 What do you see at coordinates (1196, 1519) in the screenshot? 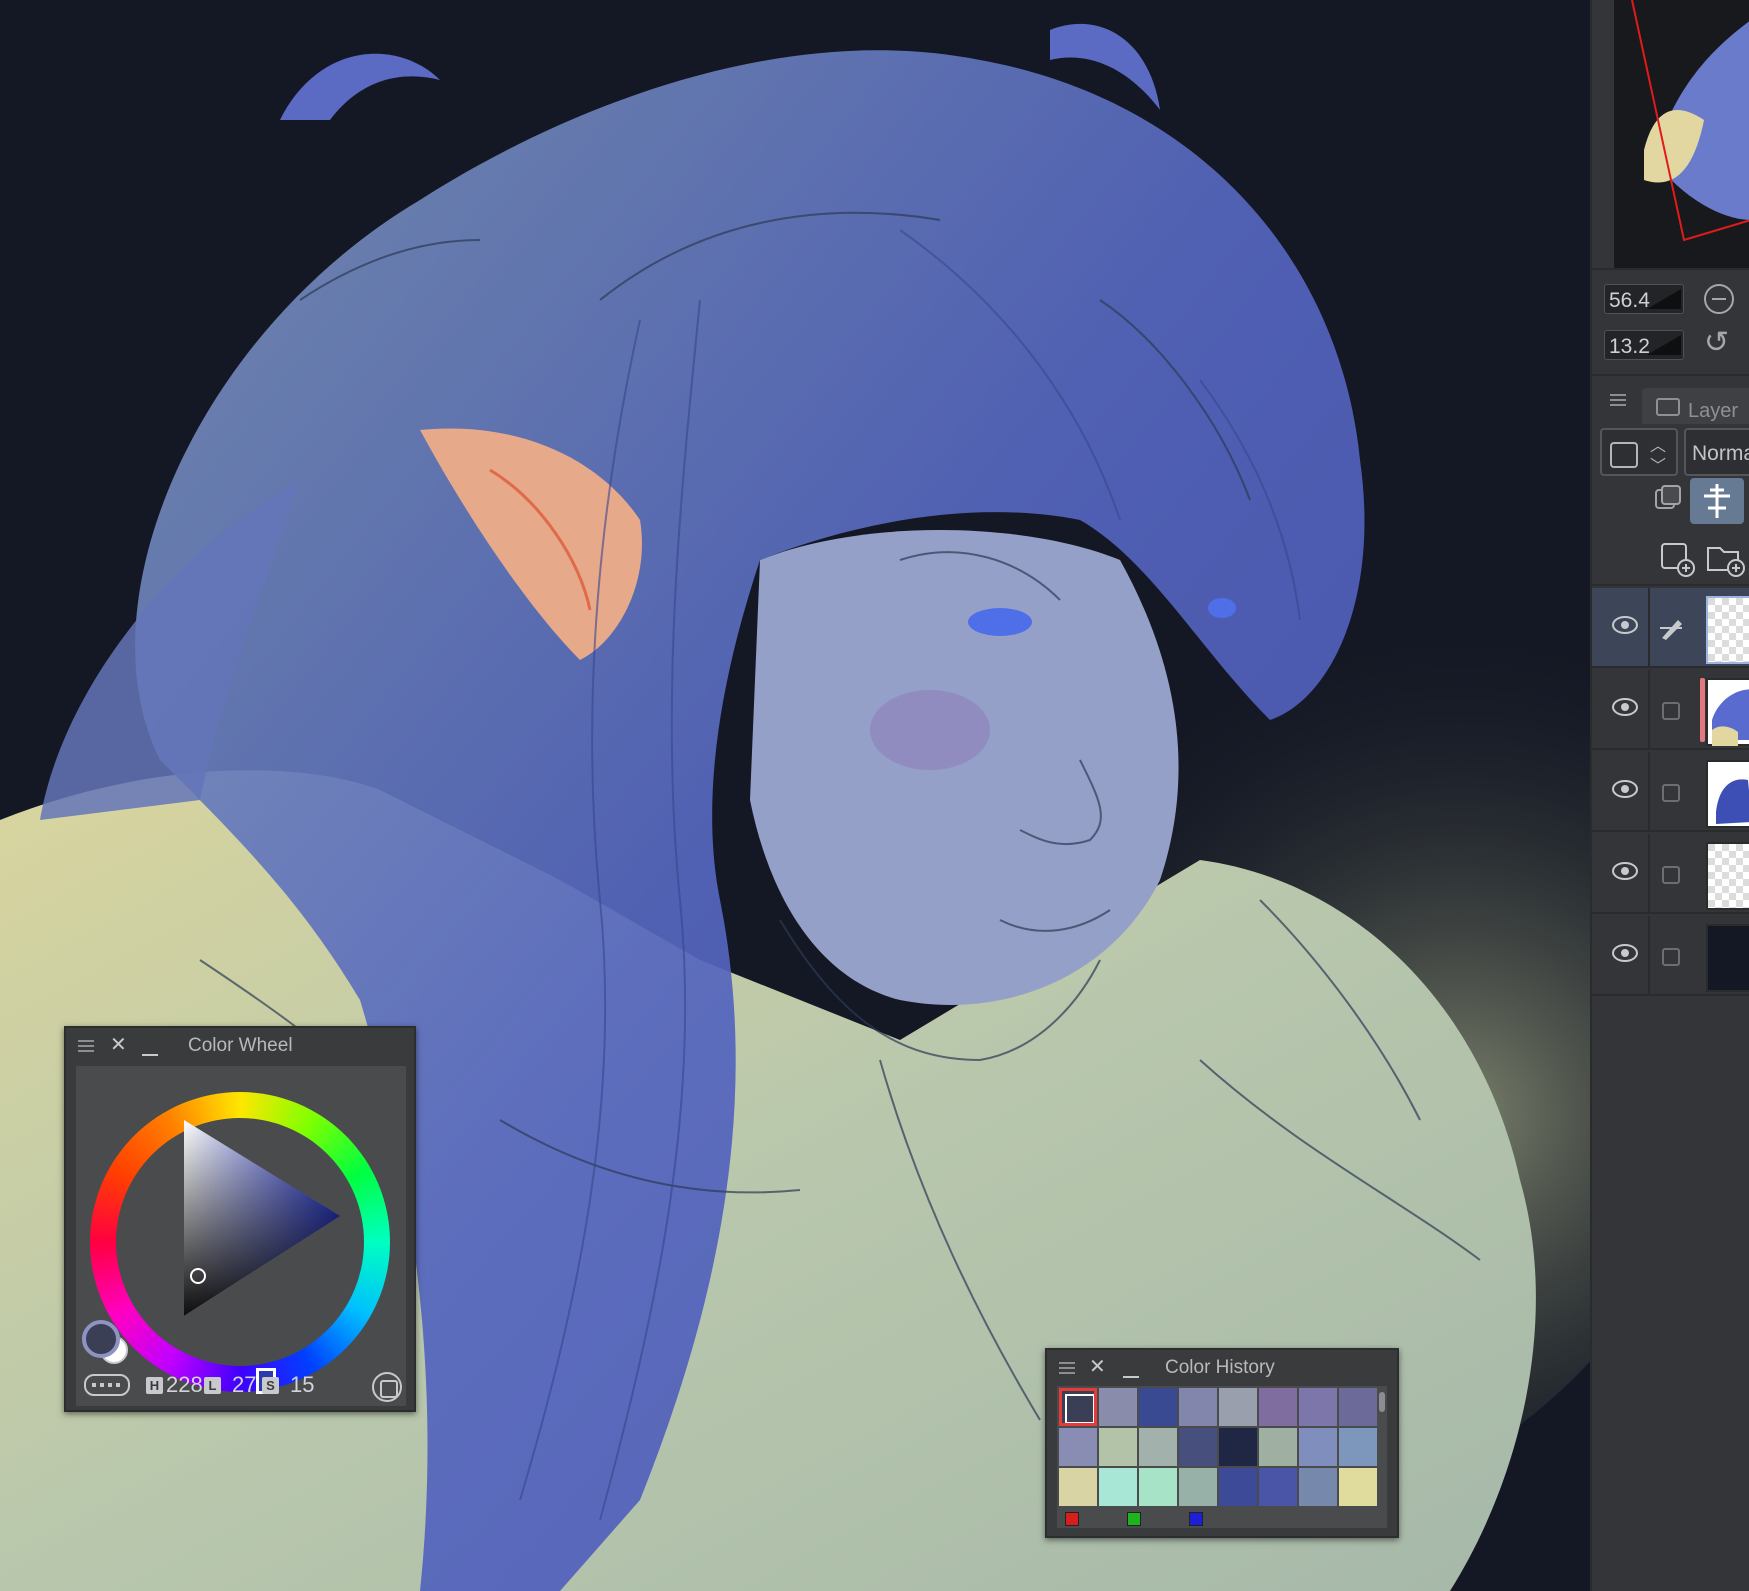
I see `blue-marker` at bounding box center [1196, 1519].